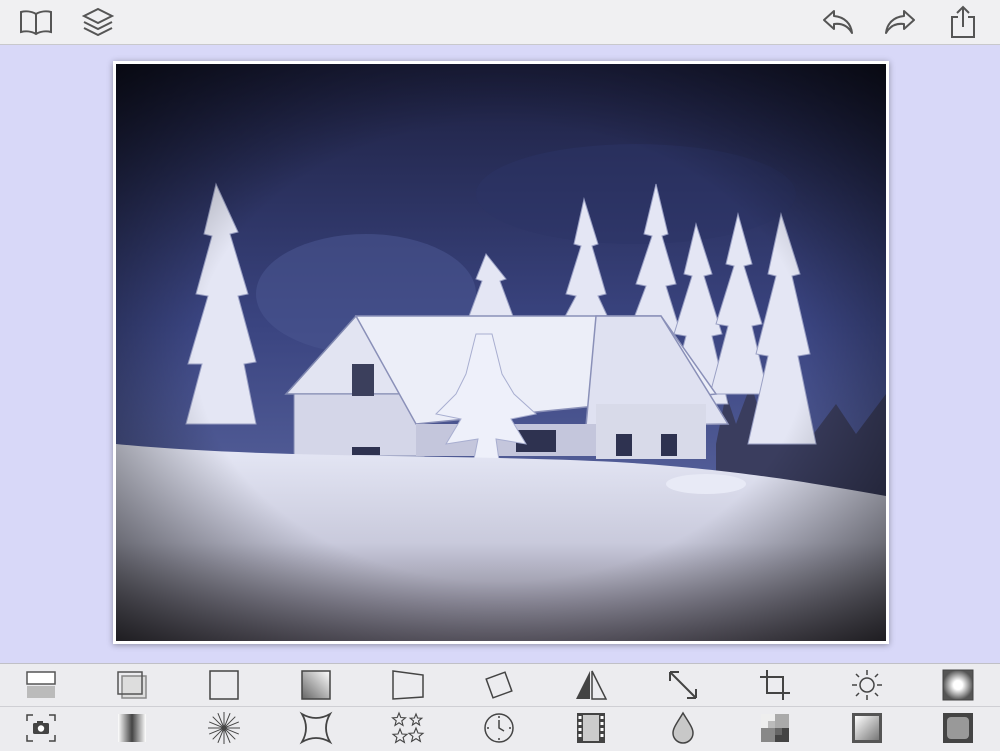 The width and height of the screenshot is (1000, 751). What do you see at coordinates (683, 685) in the screenshot?
I see `resize-arrows-icon` at bounding box center [683, 685].